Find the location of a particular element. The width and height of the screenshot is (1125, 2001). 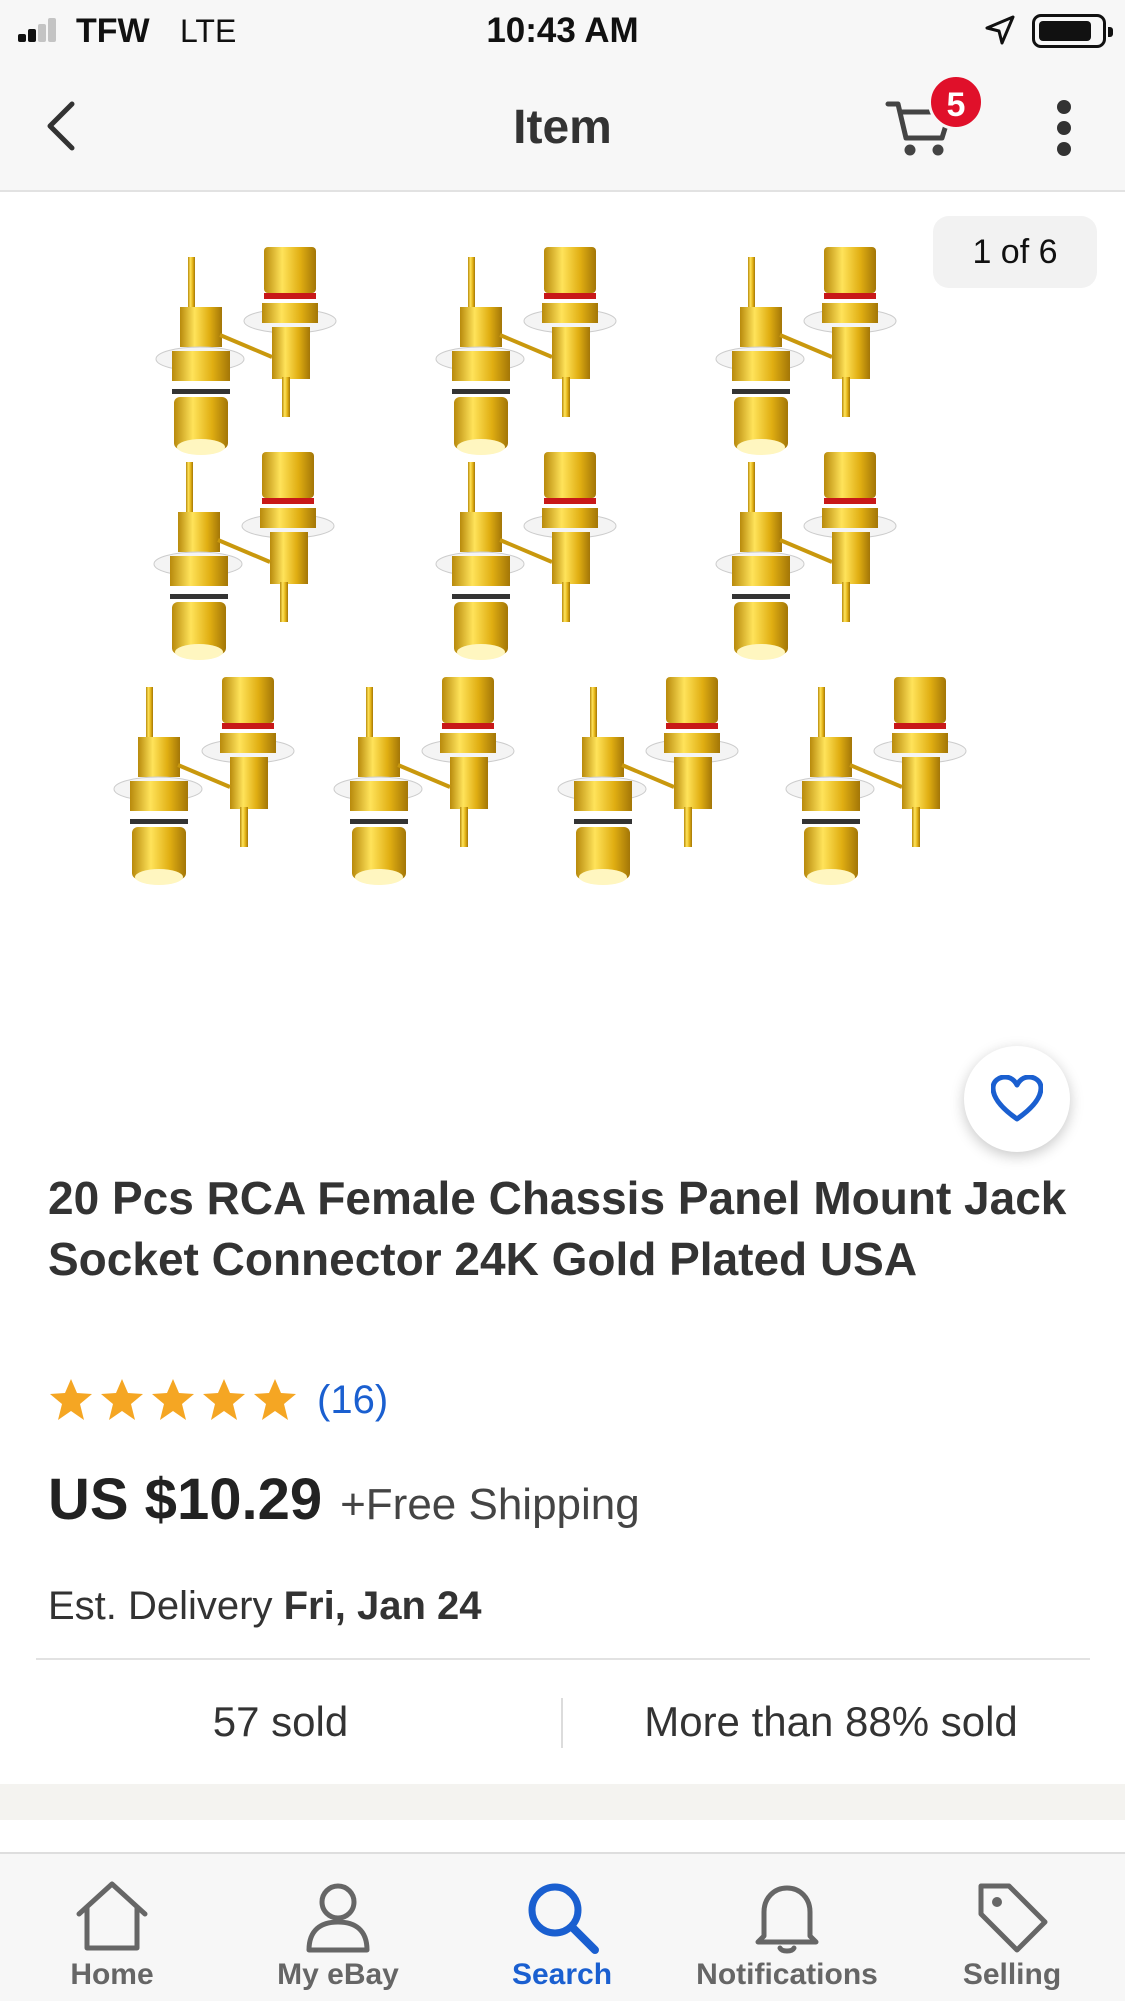

image-counter: 1 of 6 is located at coordinates (1015, 252).